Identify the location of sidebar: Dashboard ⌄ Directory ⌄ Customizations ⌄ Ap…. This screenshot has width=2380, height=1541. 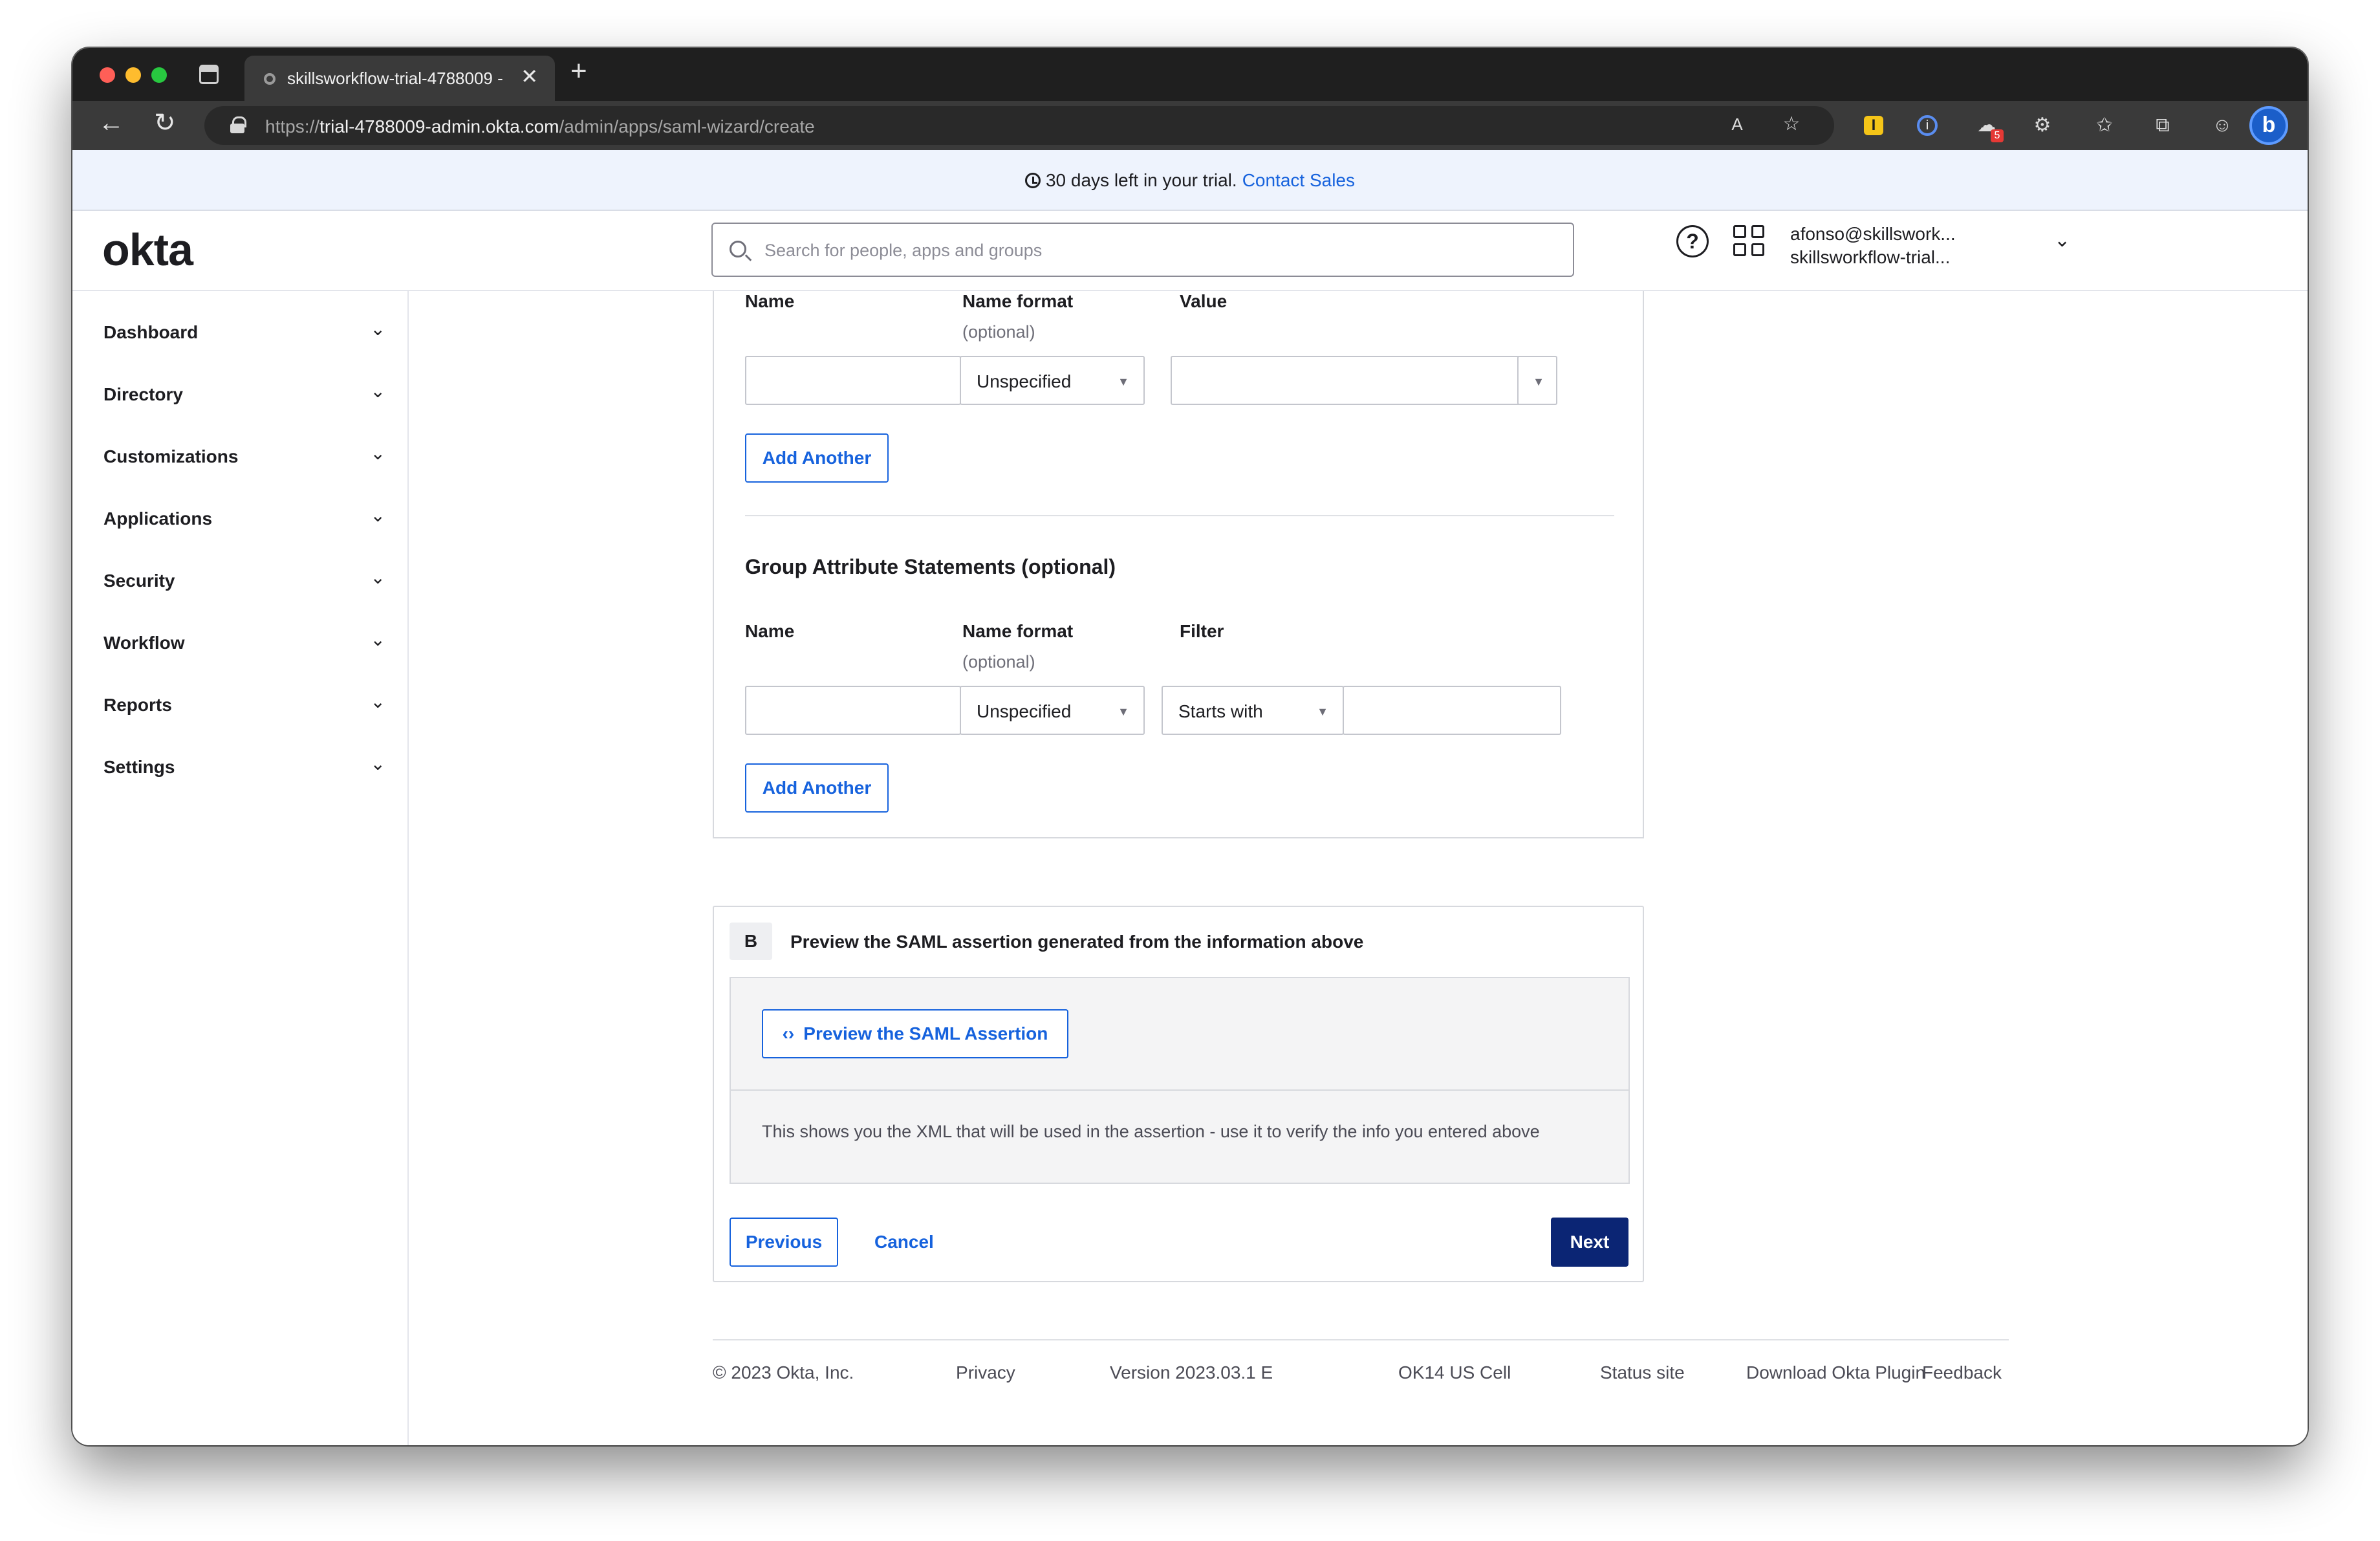
(240, 868).